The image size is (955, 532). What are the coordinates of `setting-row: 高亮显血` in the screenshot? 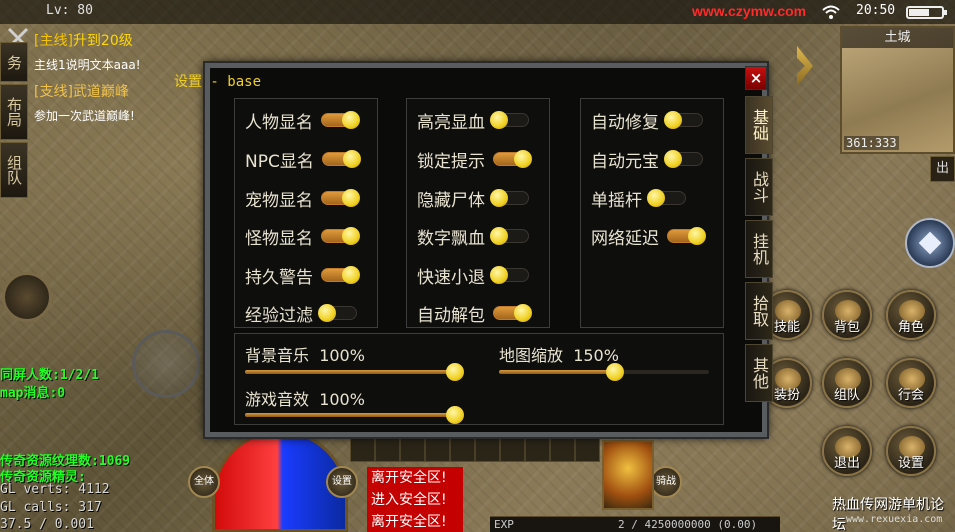 It's located at (473, 120).